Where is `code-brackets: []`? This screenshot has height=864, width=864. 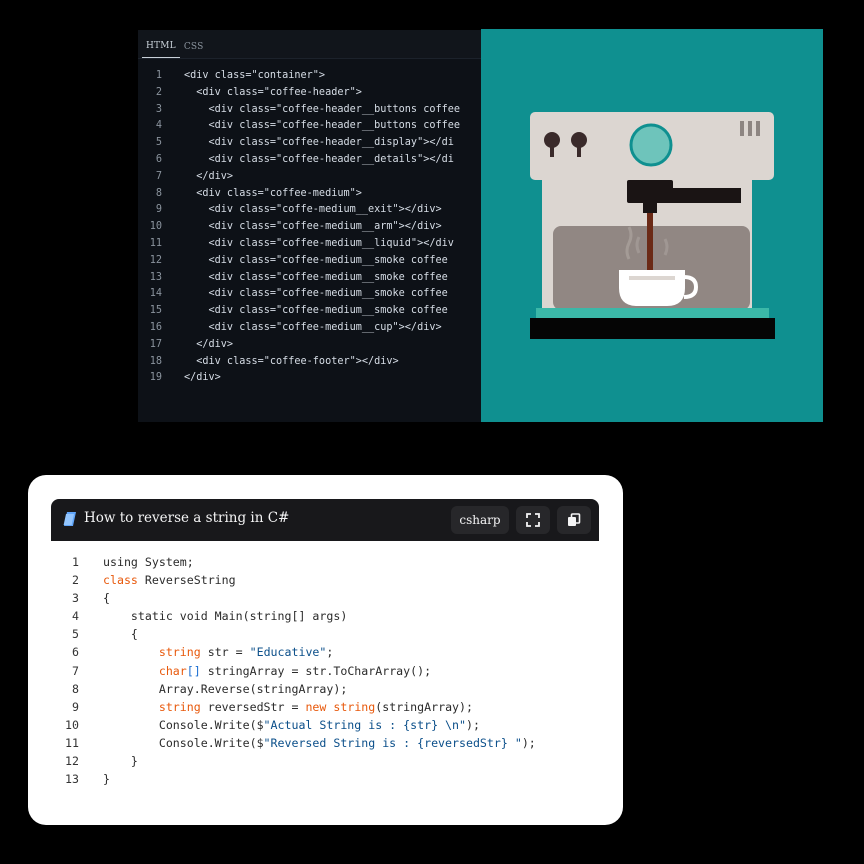 code-brackets: [] is located at coordinates (193, 670).